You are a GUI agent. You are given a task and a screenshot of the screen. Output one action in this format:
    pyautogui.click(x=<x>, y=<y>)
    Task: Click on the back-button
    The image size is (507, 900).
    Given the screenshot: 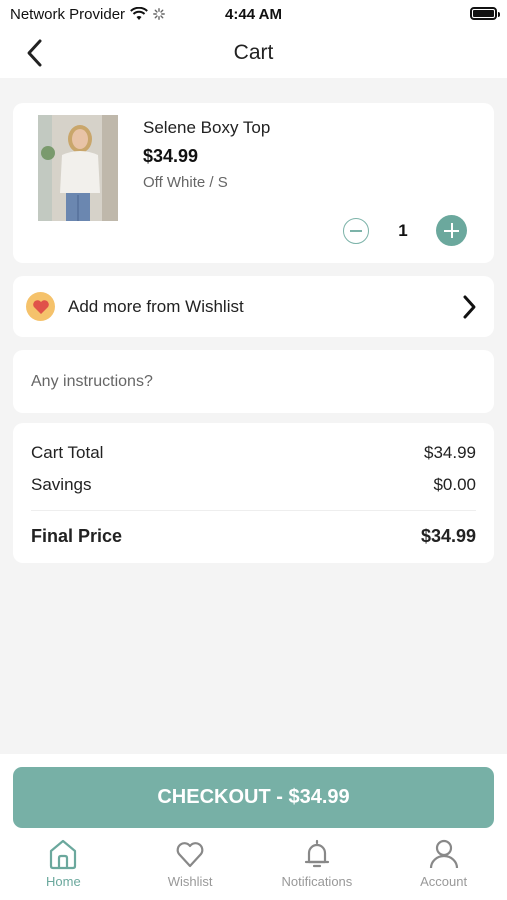 What is the action you would take?
    pyautogui.click(x=35, y=53)
    